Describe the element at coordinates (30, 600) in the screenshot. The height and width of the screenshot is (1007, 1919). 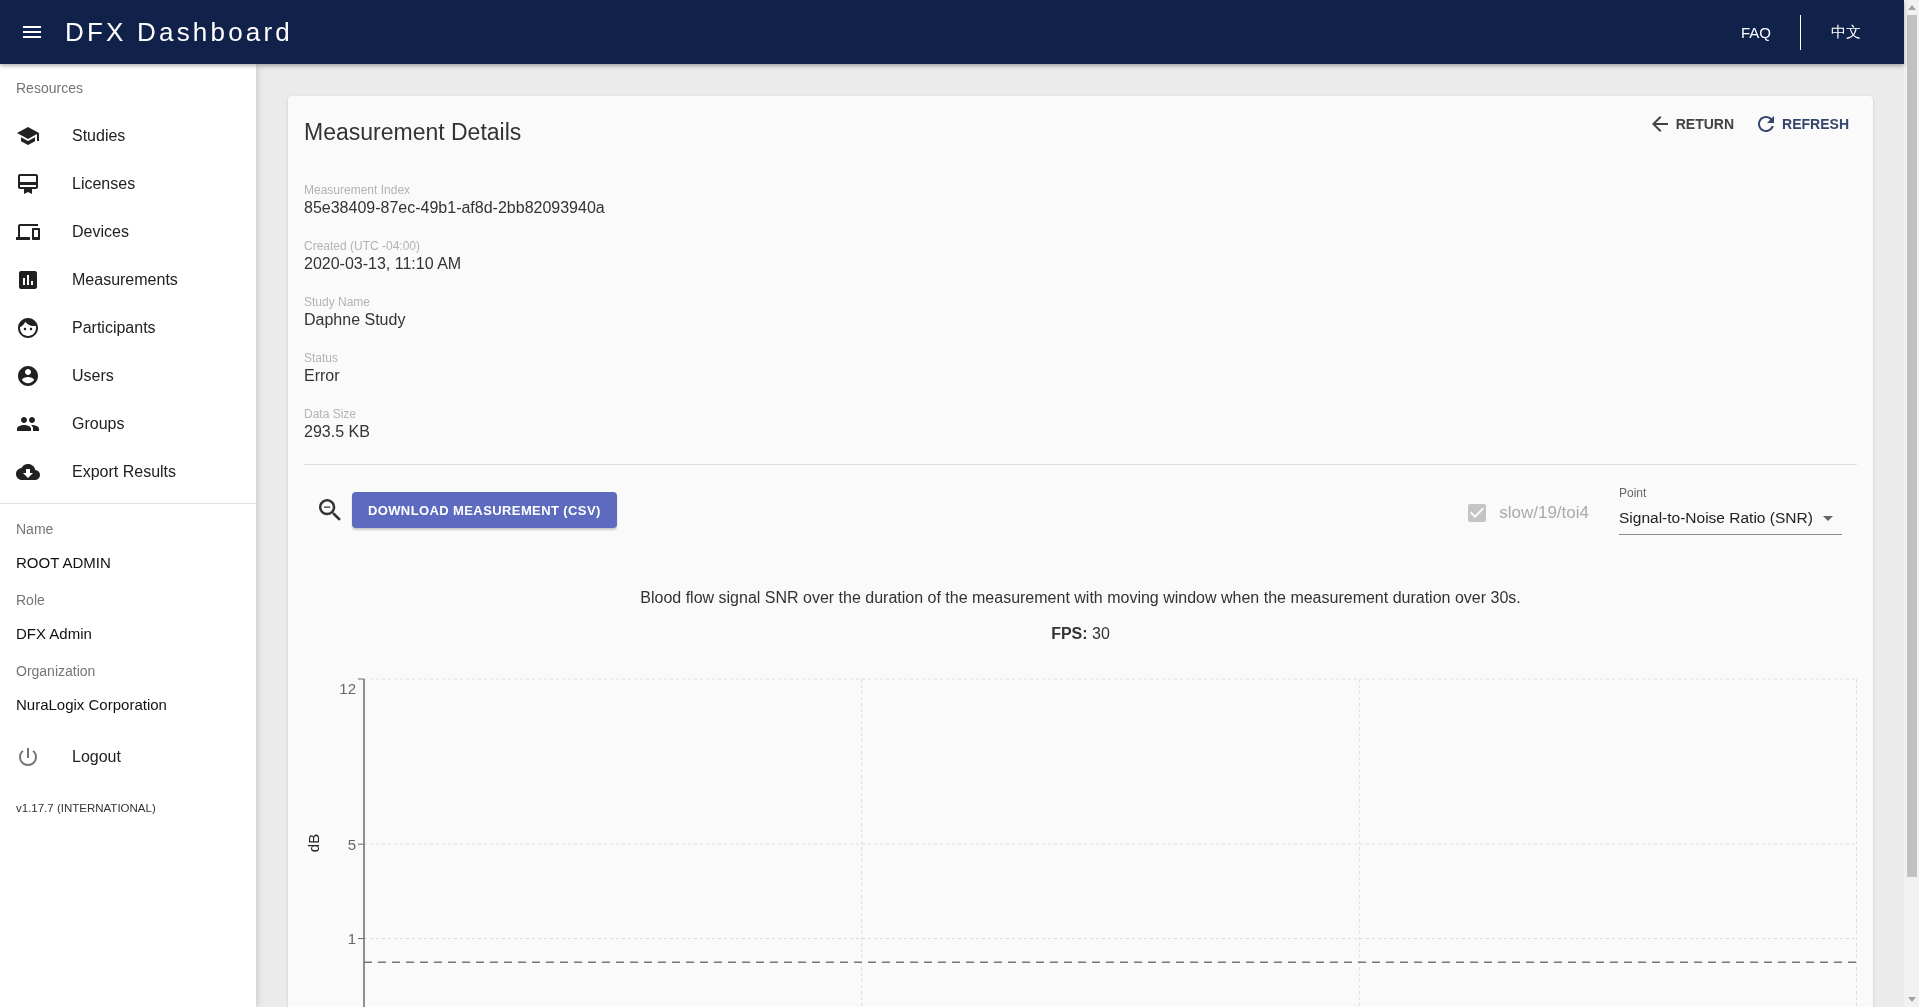
I see `profile-label: Role` at that location.